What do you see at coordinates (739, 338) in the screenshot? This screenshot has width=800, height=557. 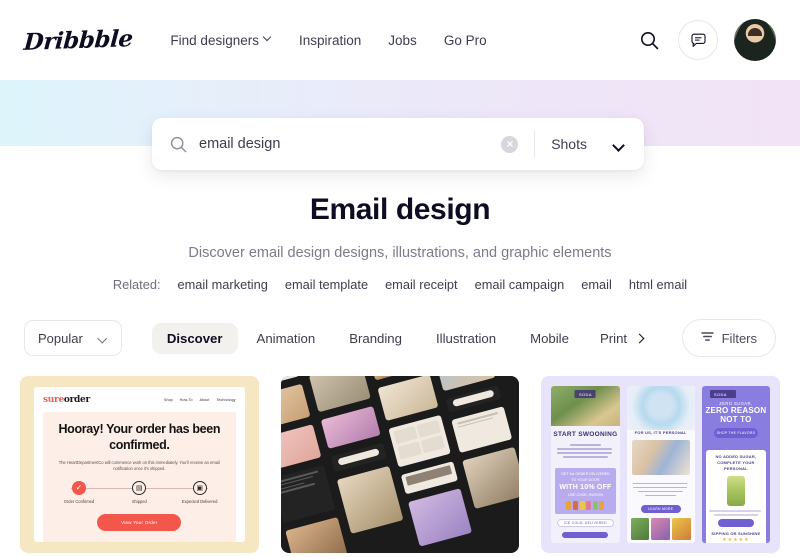 I see `filters-label: Filters` at bounding box center [739, 338].